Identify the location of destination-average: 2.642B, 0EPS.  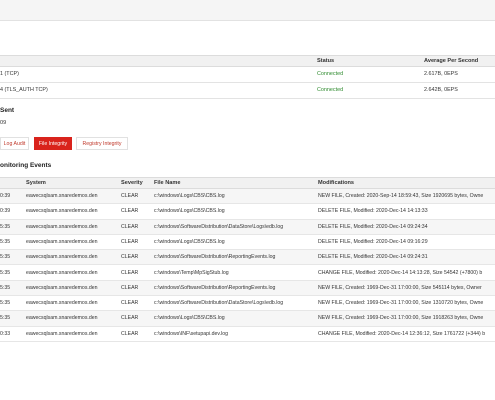
(441, 90).